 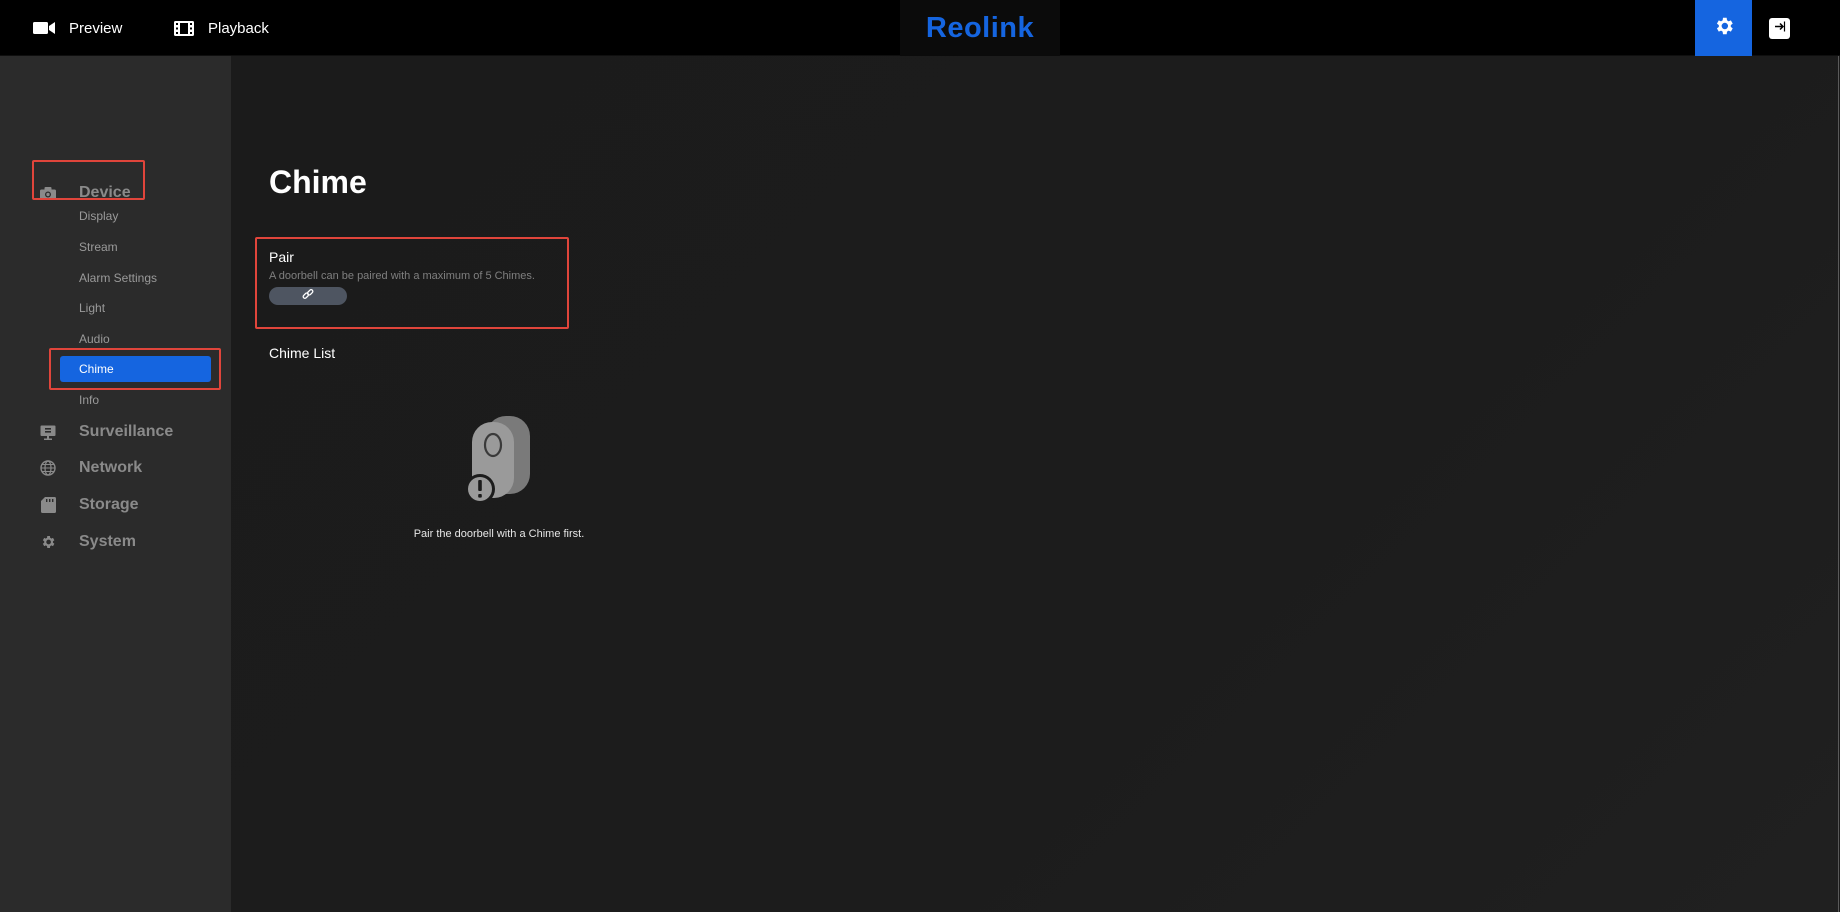 What do you see at coordinates (98, 247) in the screenshot?
I see `sidebar-item-stream: Stream` at bounding box center [98, 247].